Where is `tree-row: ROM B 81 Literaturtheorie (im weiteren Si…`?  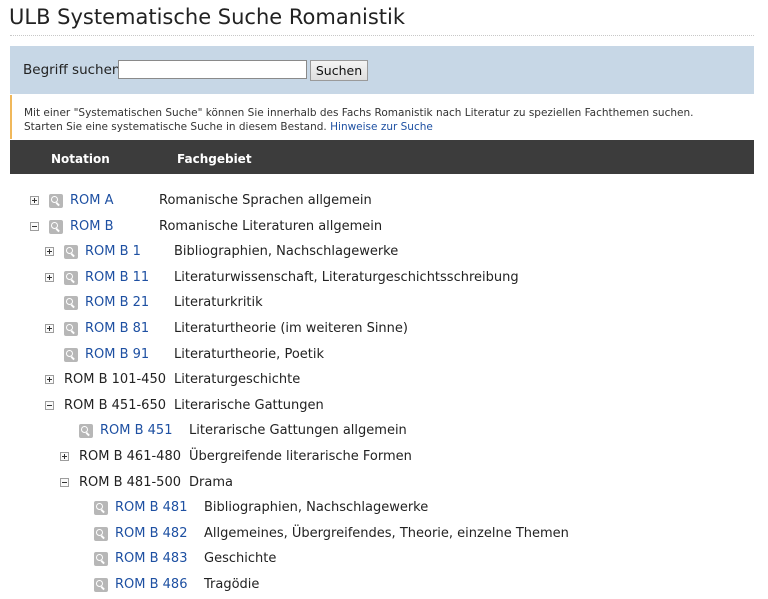
tree-row: ROM B 81 Literaturtheorie (im weiteren Si… is located at coordinates (370, 332).